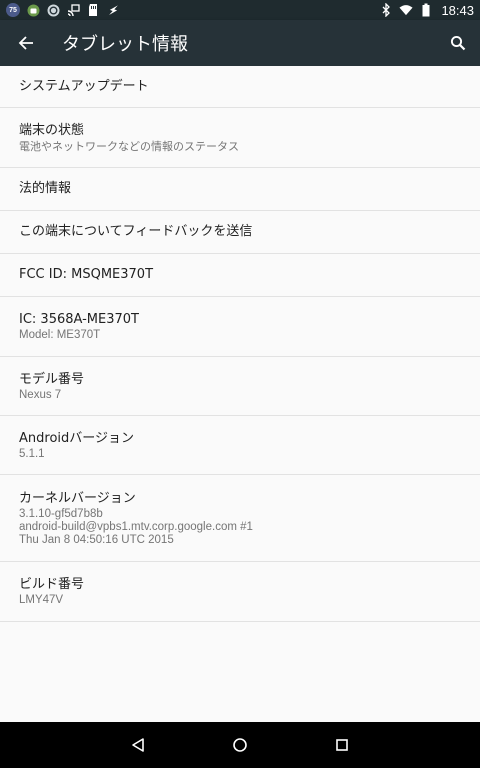  What do you see at coordinates (32, 453) in the screenshot?
I see `item-subtitle: 5.1.1` at bounding box center [32, 453].